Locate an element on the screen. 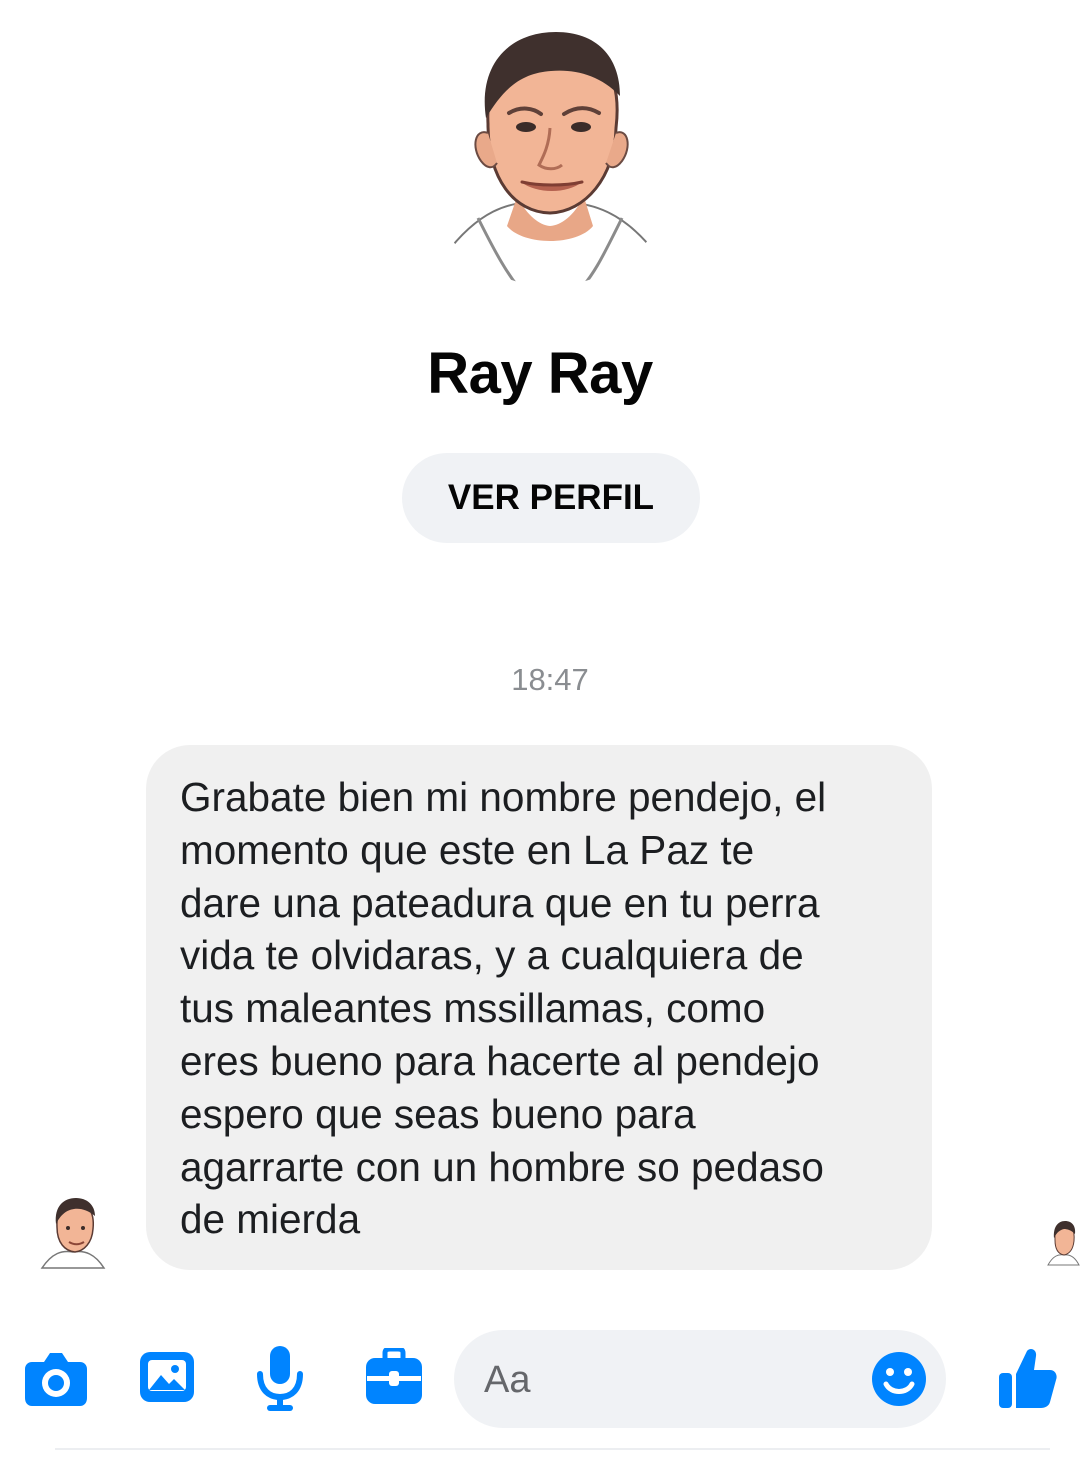 Image resolution: width=1080 pixels, height=1457 pixels. sender-avatar is located at coordinates (73, 1233).